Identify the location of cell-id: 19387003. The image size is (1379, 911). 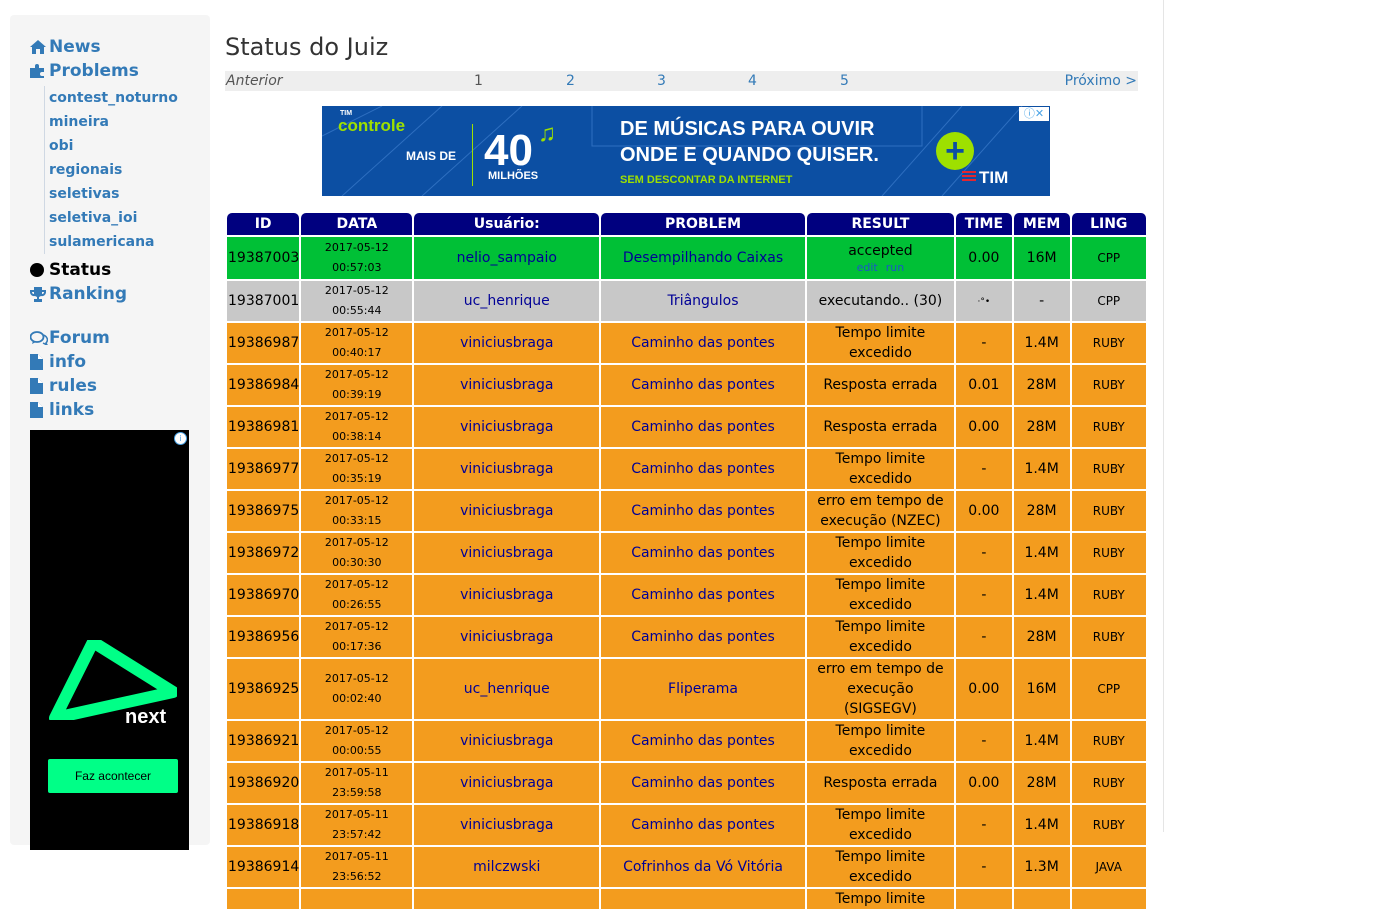
(263, 258).